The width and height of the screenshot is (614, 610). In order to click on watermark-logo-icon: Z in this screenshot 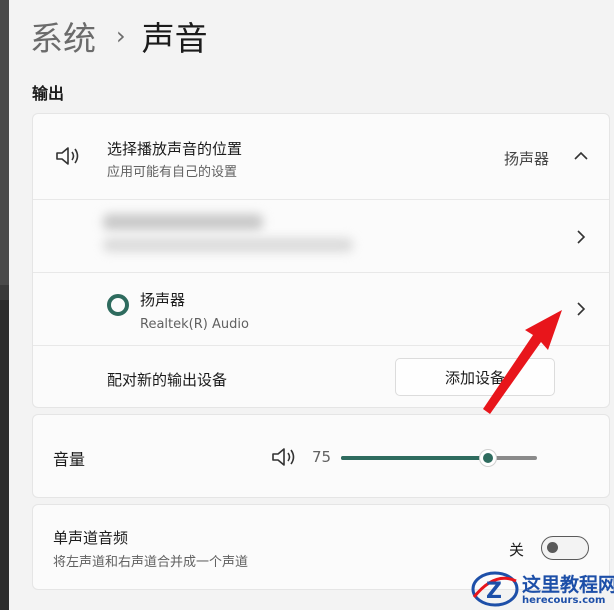, I will do `click(495, 589)`.